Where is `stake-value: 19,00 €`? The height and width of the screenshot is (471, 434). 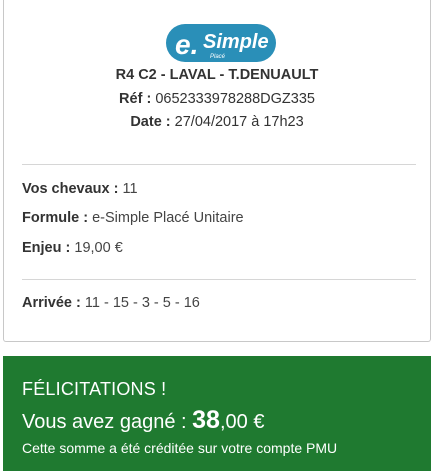 stake-value: 19,00 € is located at coordinates (98, 248).